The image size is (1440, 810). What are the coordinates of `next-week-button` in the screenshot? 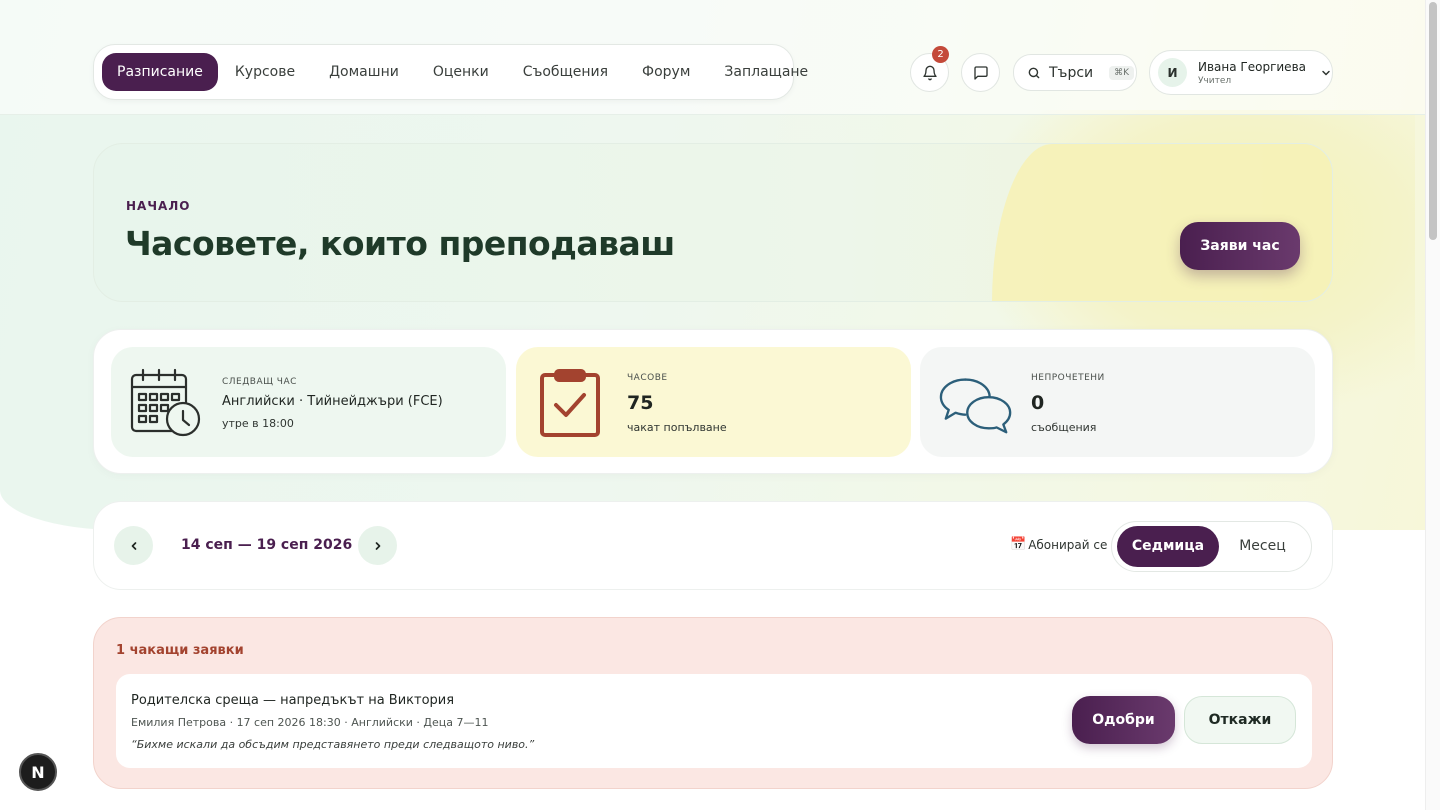 It's located at (377, 545).